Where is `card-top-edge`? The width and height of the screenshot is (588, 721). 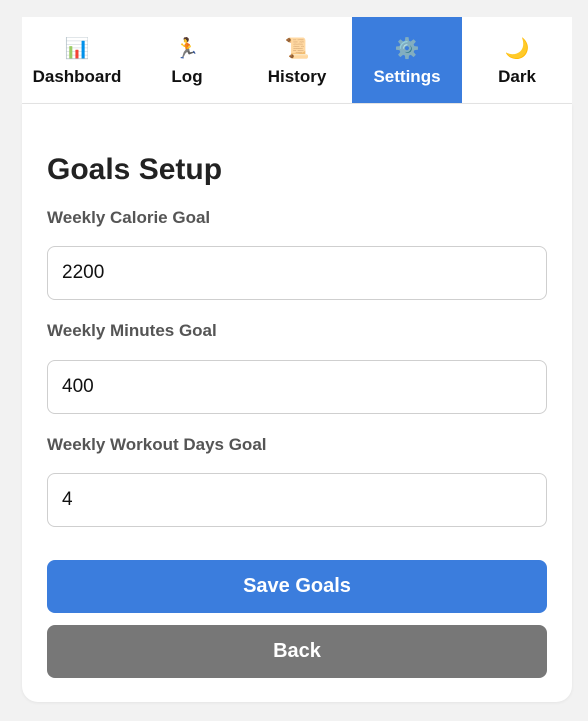
card-top-edge is located at coordinates (297, 114).